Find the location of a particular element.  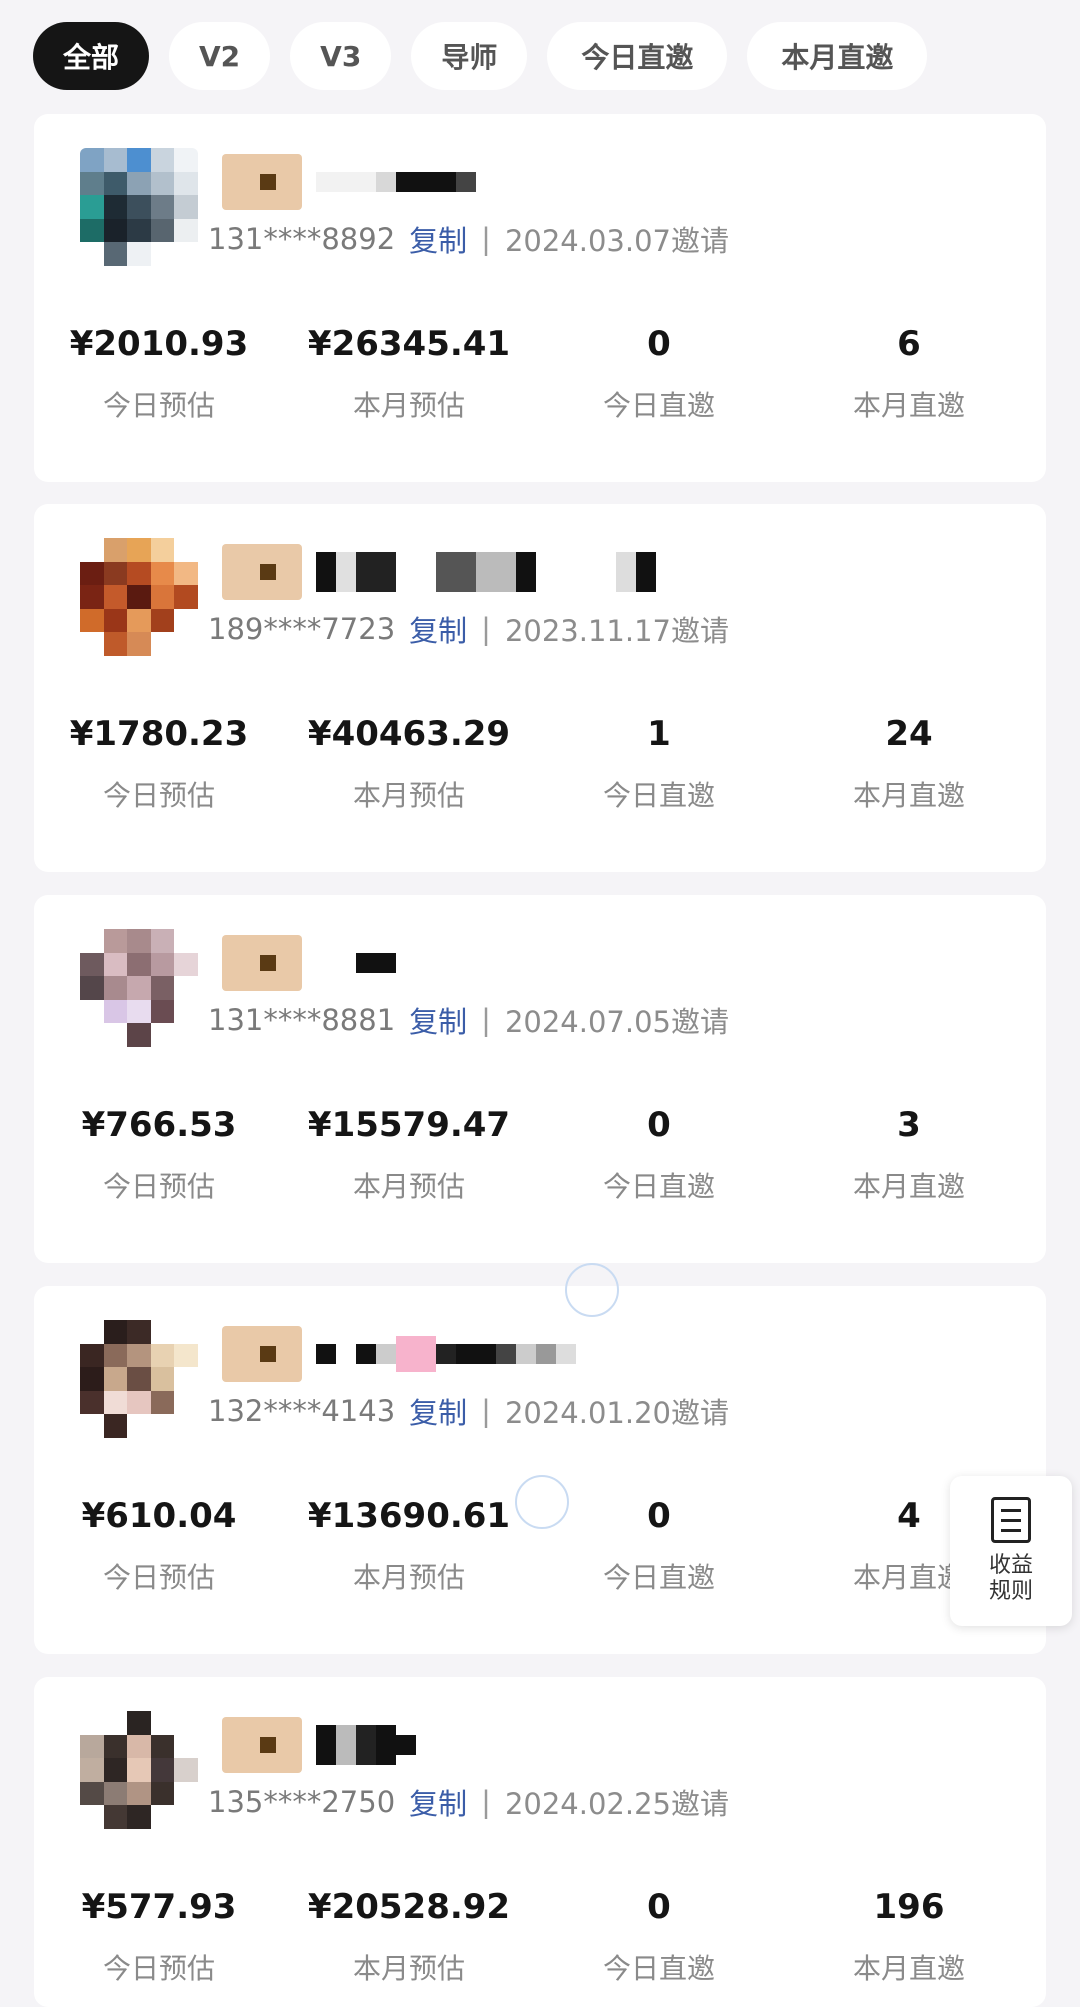

today-estimate-value: ¥2010.93 is located at coordinates (159, 344).